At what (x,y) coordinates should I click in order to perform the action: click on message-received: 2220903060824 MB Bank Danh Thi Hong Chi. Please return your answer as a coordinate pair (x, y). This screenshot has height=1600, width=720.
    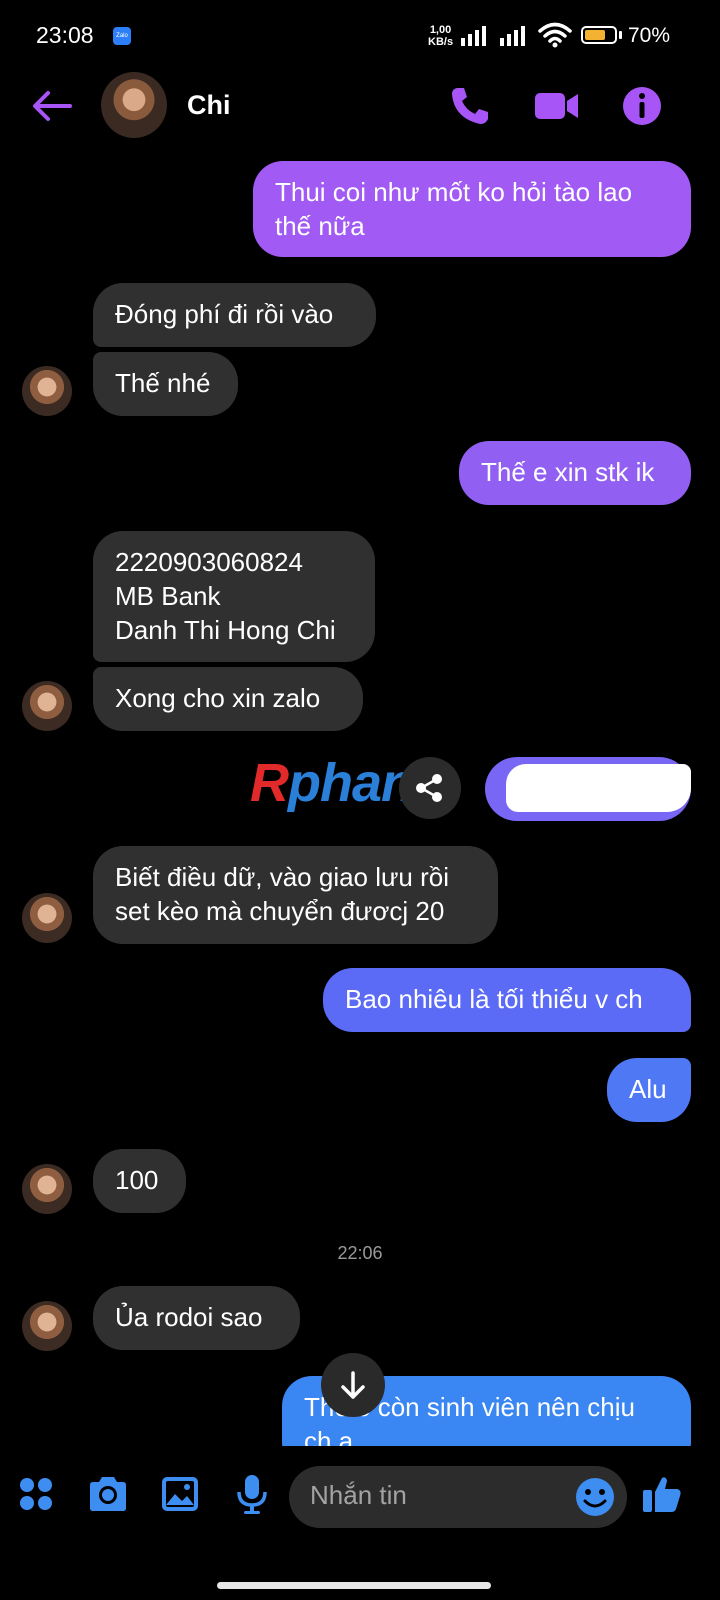
    Looking at the image, I should click on (234, 596).